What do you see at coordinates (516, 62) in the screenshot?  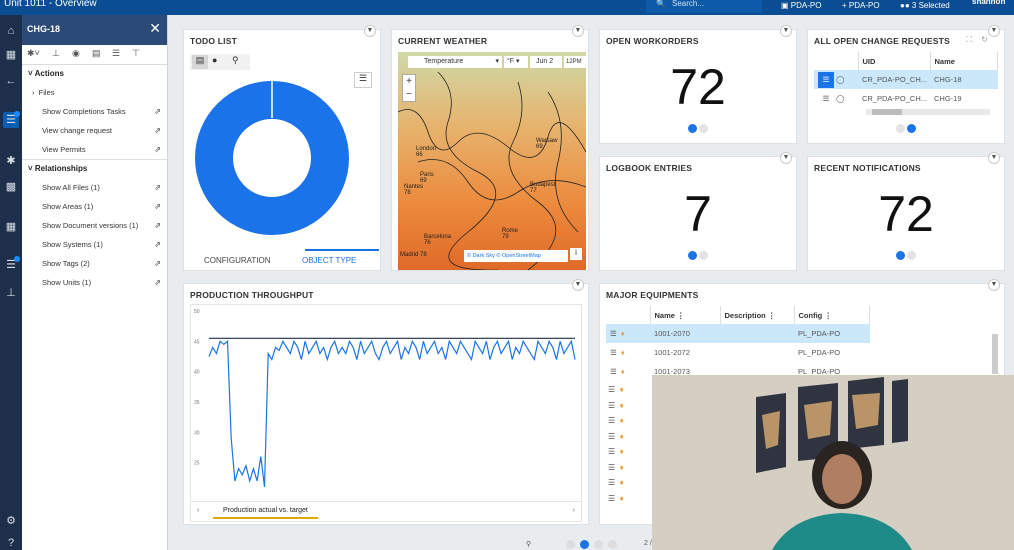 I see `unit-select: °F ▾` at bounding box center [516, 62].